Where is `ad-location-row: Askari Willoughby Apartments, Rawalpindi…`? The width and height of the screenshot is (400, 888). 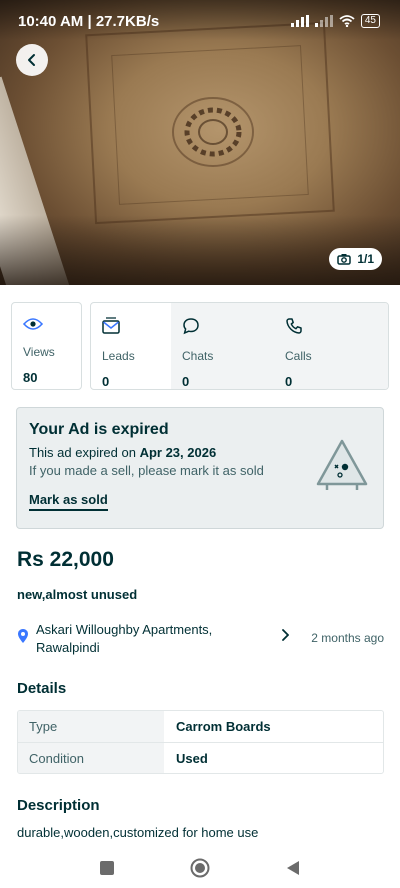
ad-location-row: Askari Willoughby Apartments, Rawalpindi… is located at coordinates (200, 641).